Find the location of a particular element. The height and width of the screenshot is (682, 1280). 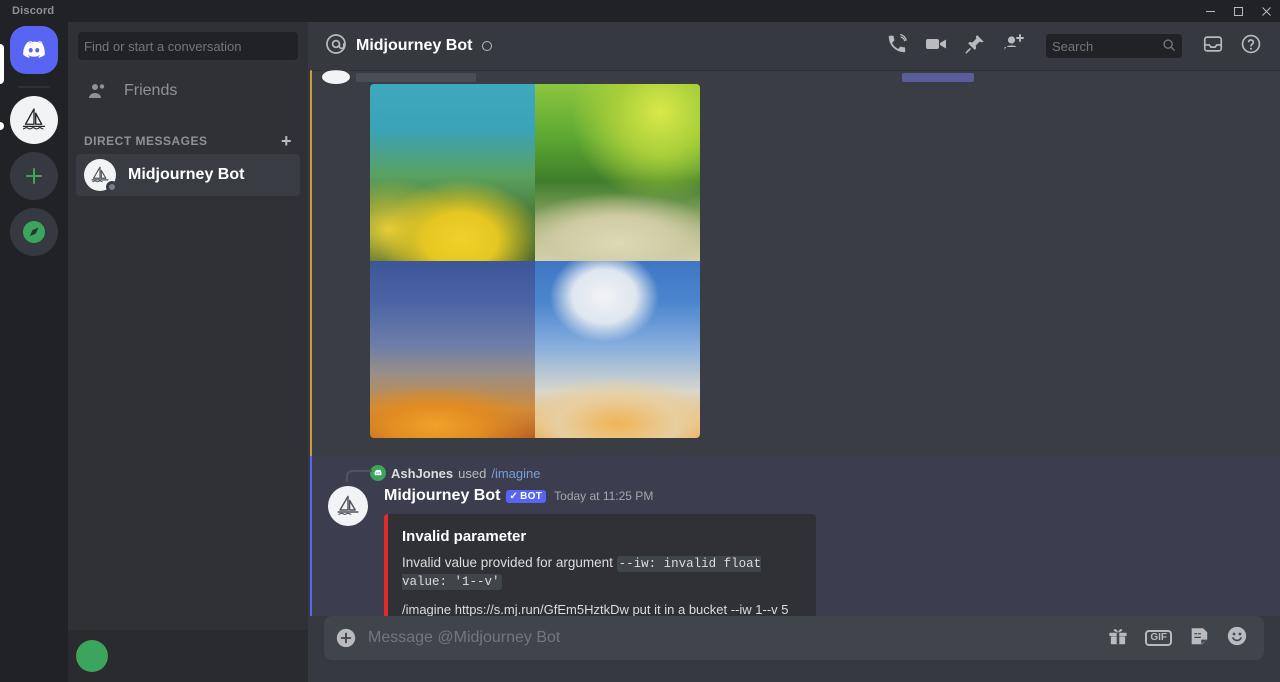

plus-icon is located at coordinates (34, 176).